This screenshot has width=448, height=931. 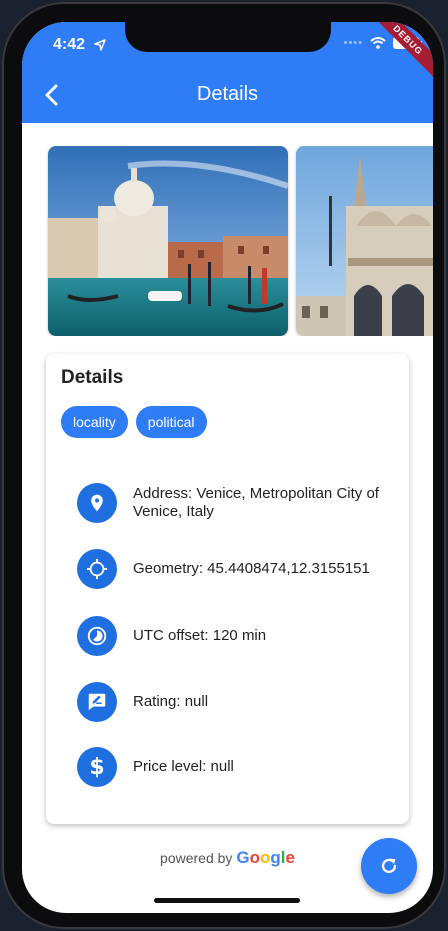 I want to click on clock-icon, so click(x=97, y=636).